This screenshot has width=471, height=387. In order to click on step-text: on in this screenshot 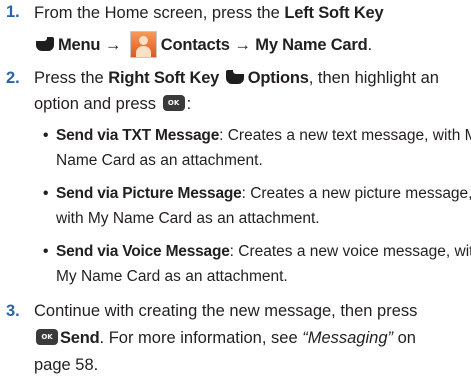, I will do `click(404, 338)`.